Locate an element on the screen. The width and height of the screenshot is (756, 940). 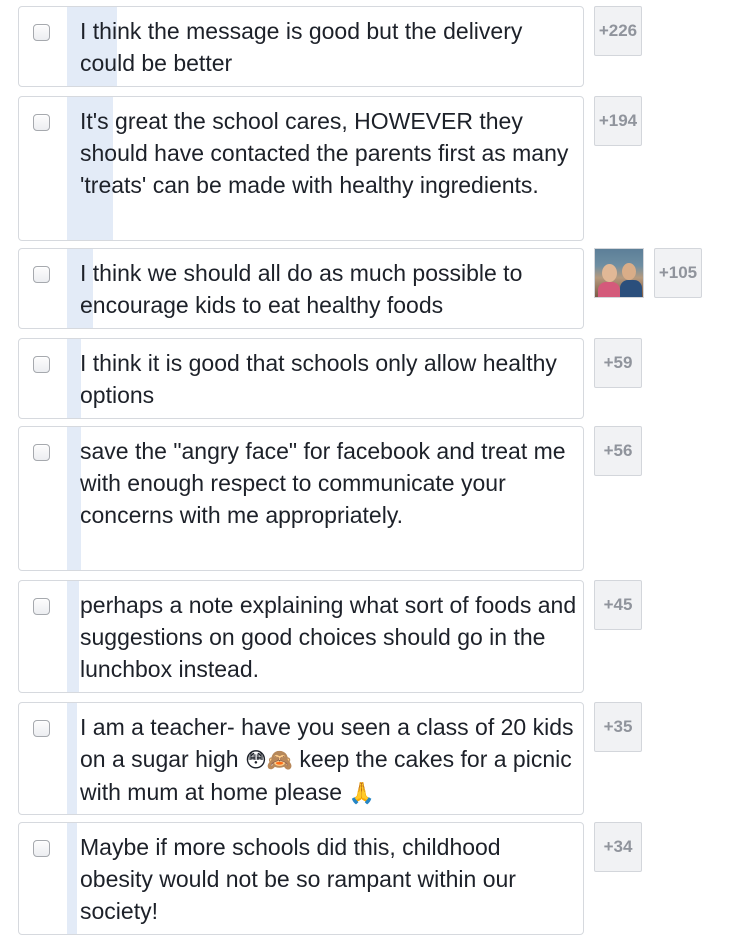
option-side: +194 is located at coordinates (618, 121).